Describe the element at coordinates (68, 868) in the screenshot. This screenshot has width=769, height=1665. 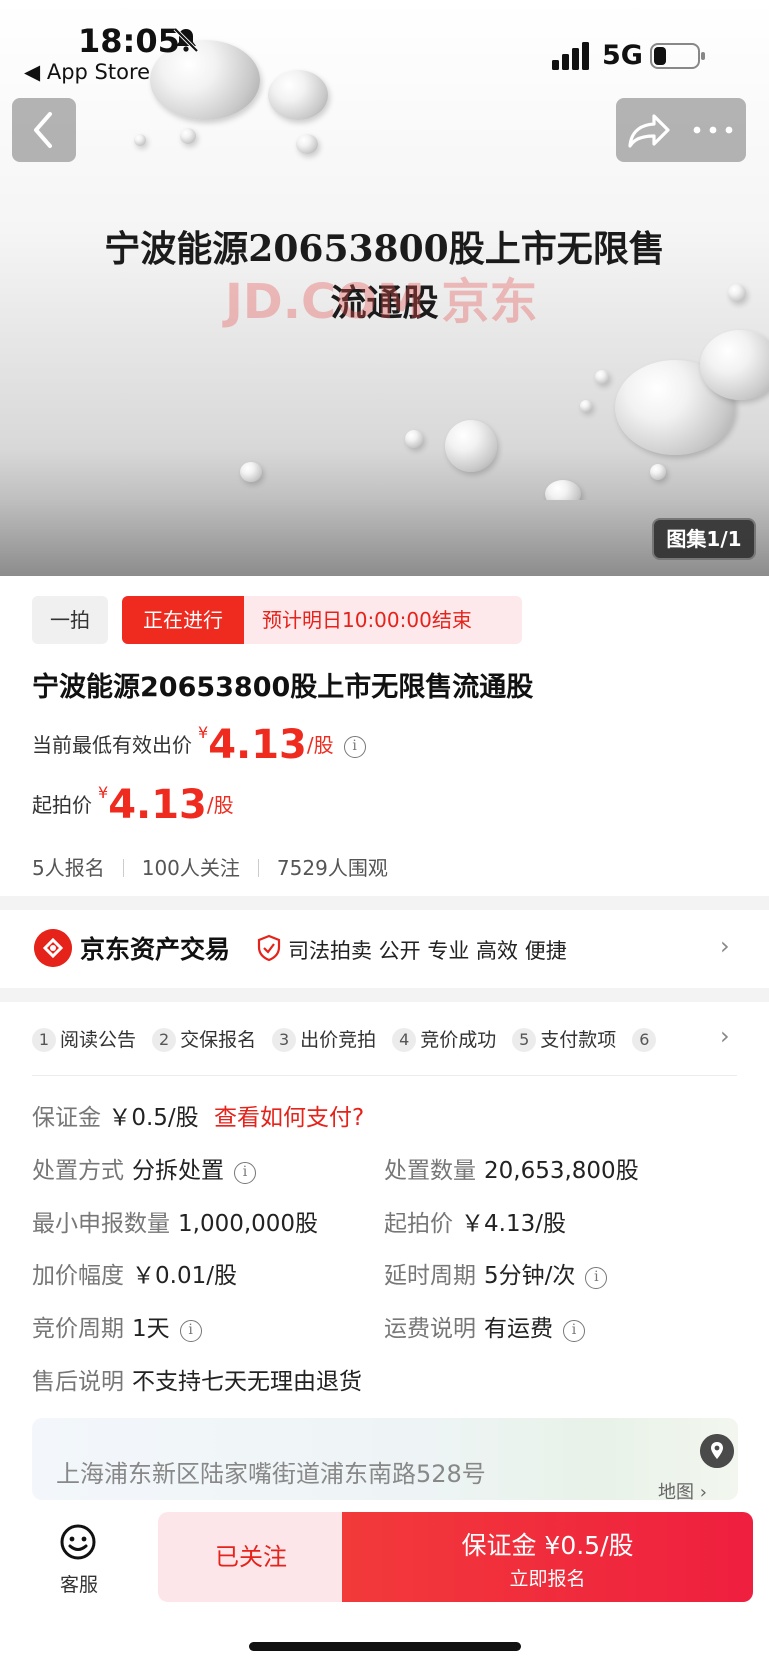
I see `enrolled-count: 5人报名` at that location.